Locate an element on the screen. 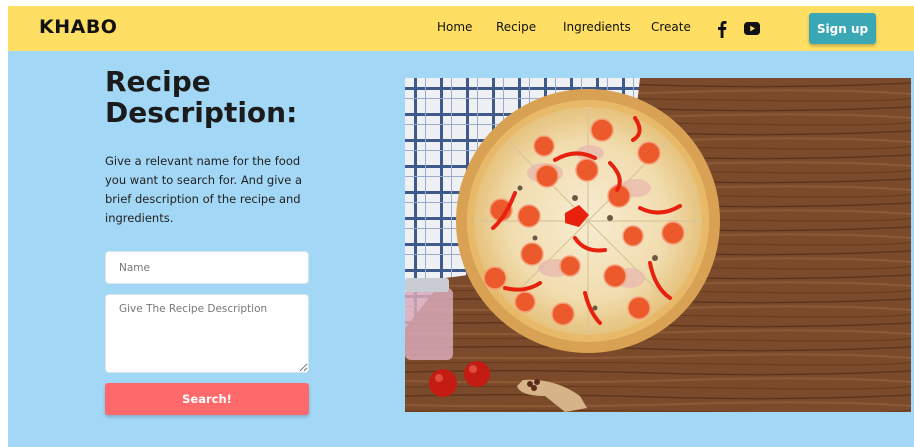 Image resolution: width=914 pixels, height=447 pixels. title-line-1: Recipe is located at coordinates (158, 81).